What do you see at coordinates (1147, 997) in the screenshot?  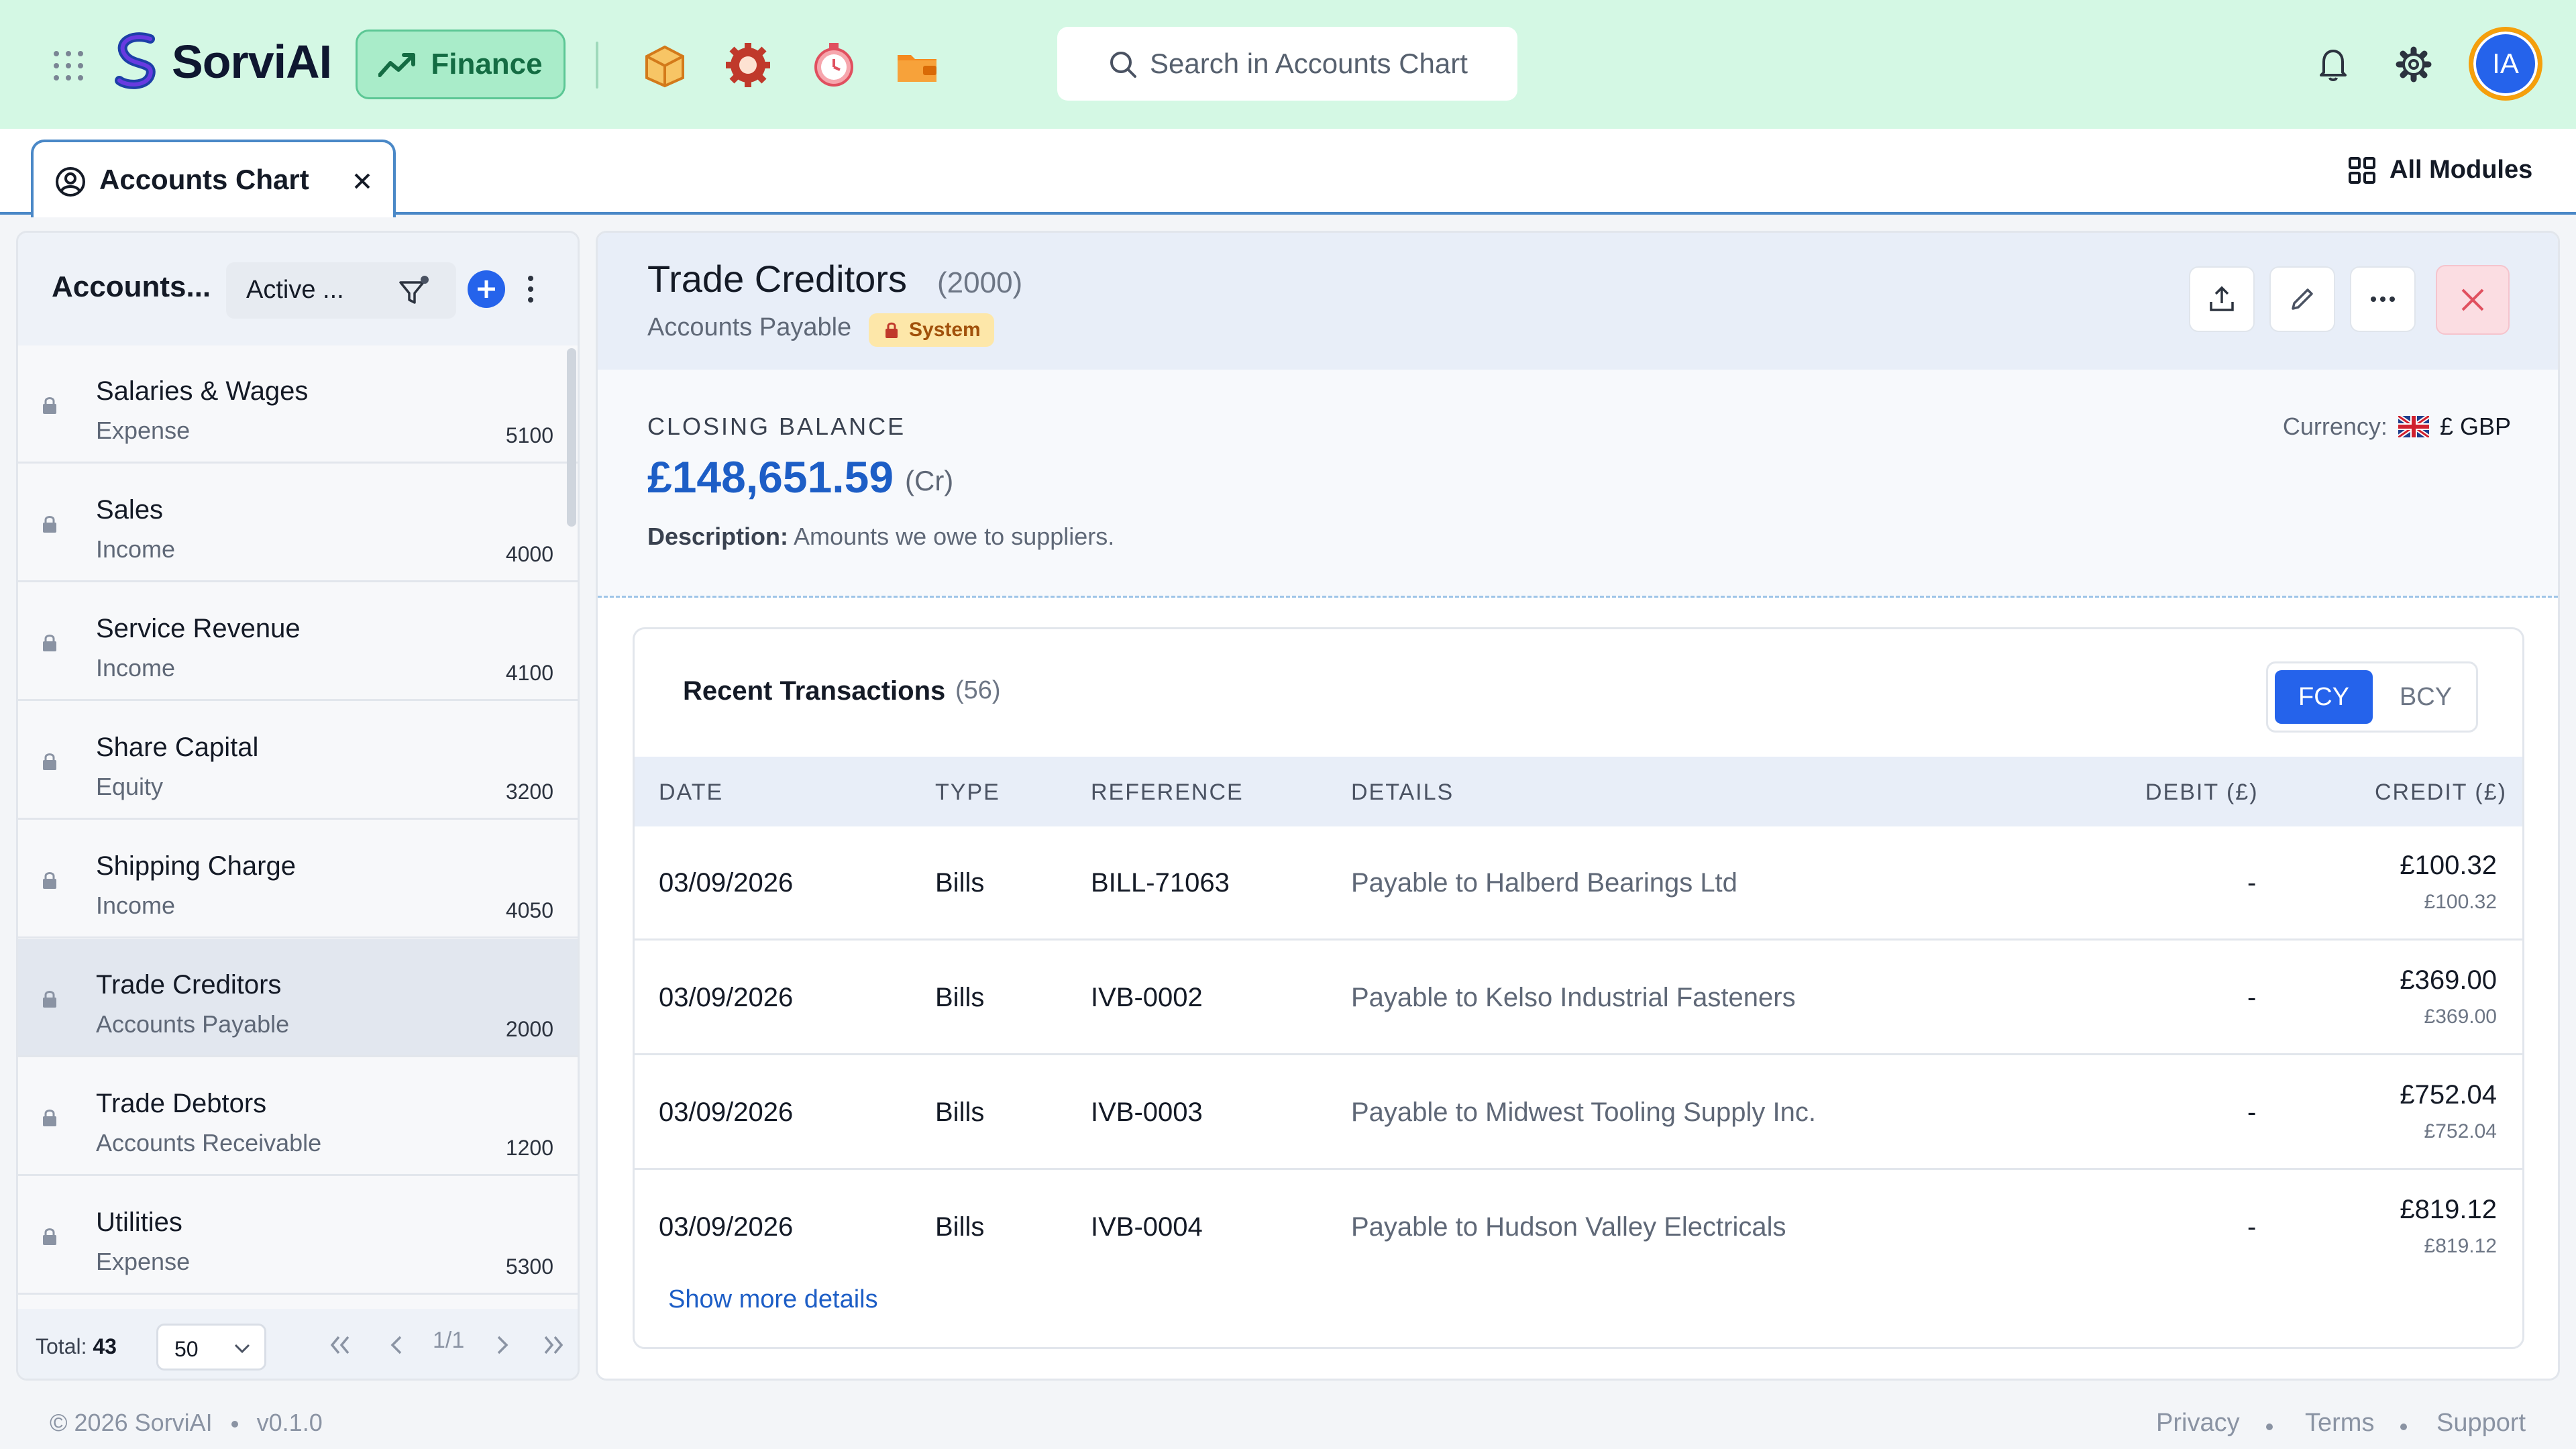 I see `cell-reference: IVB-0002` at bounding box center [1147, 997].